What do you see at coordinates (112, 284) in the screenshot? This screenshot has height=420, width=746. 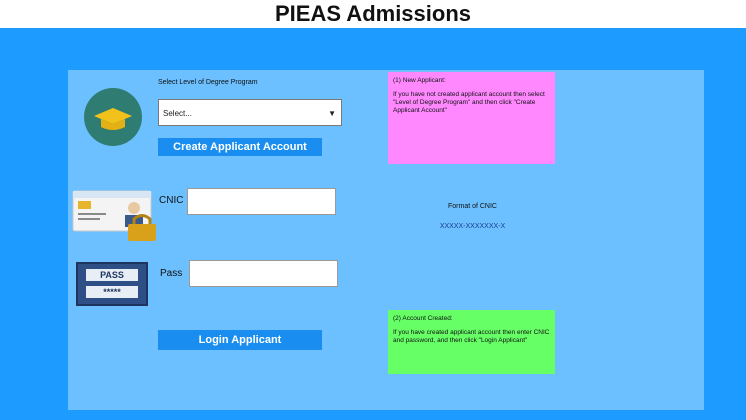 I see `password-card-icon: PASS *****` at bounding box center [112, 284].